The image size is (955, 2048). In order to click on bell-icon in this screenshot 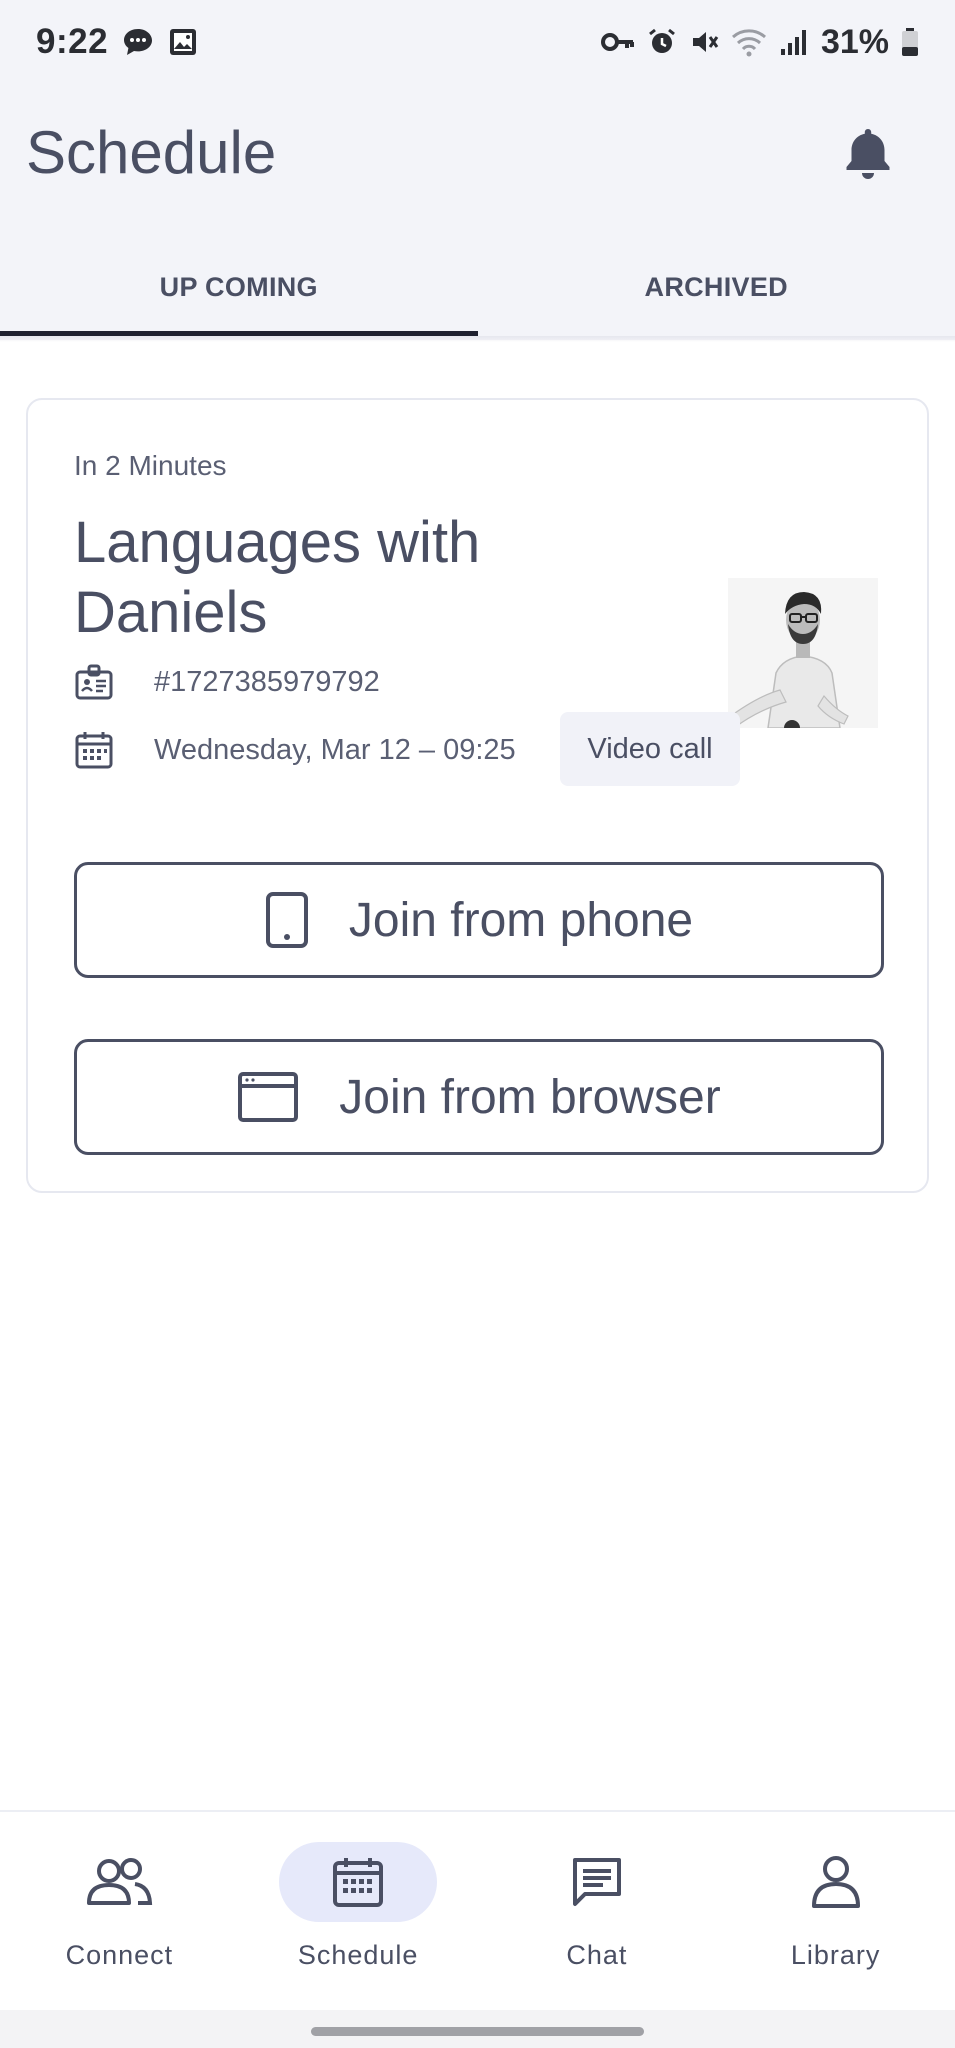, I will do `click(868, 153)`.